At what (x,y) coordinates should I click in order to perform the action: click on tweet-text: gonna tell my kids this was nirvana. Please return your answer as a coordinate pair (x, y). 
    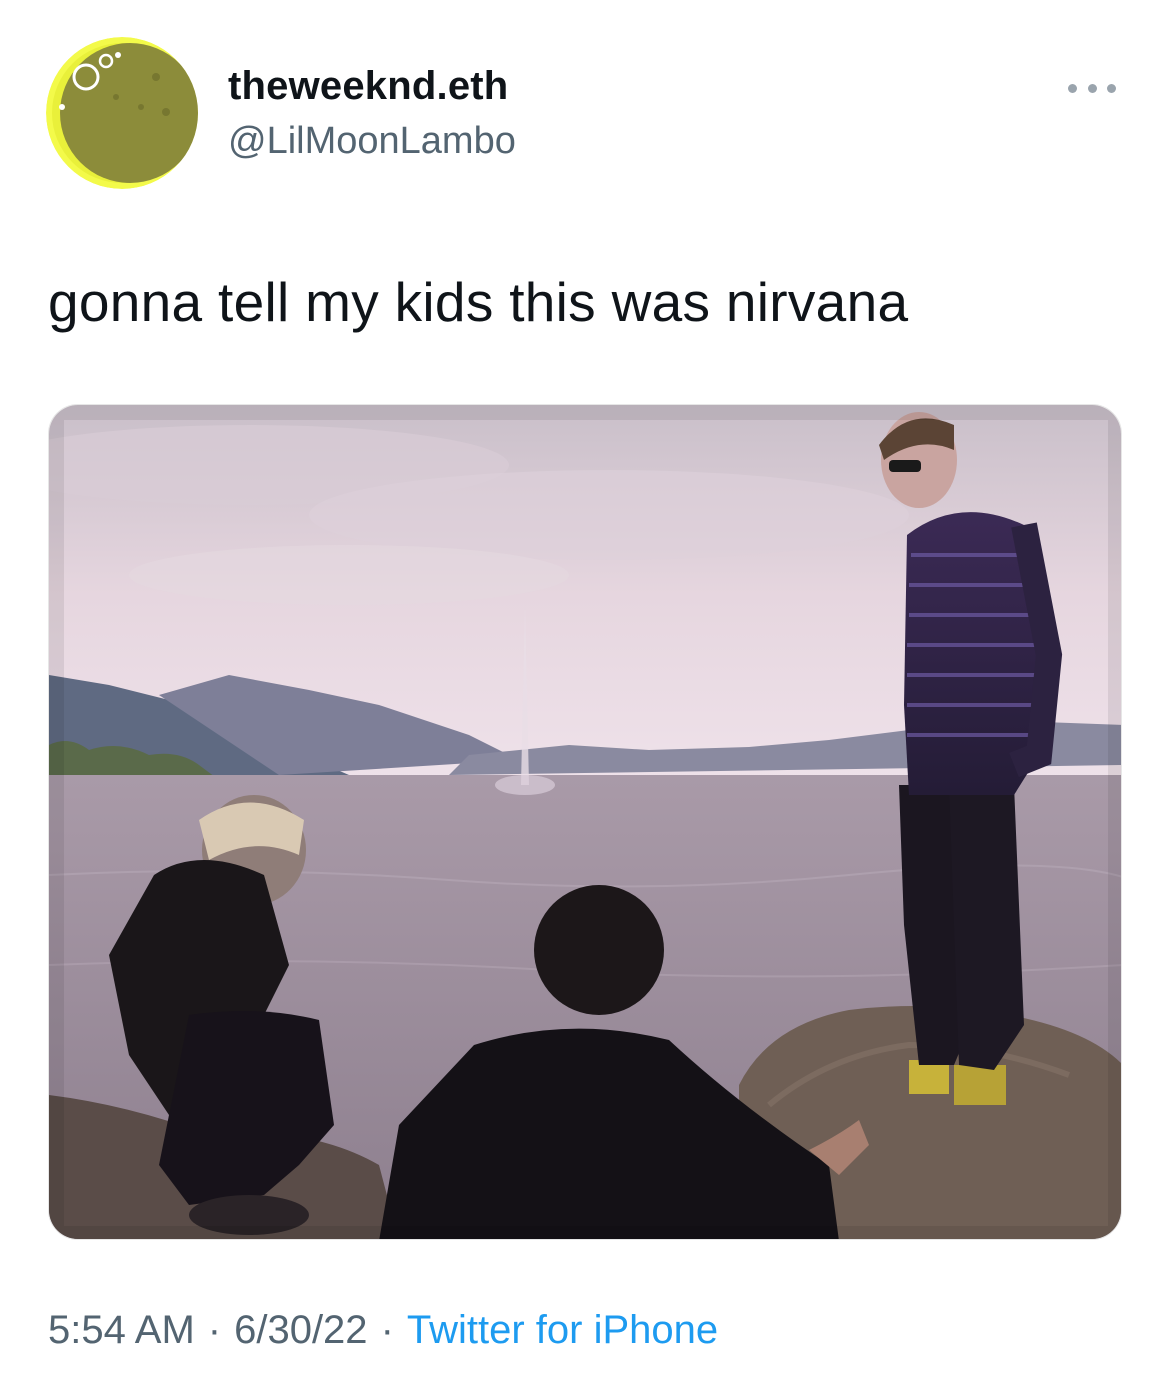
    Looking at the image, I should click on (478, 302).